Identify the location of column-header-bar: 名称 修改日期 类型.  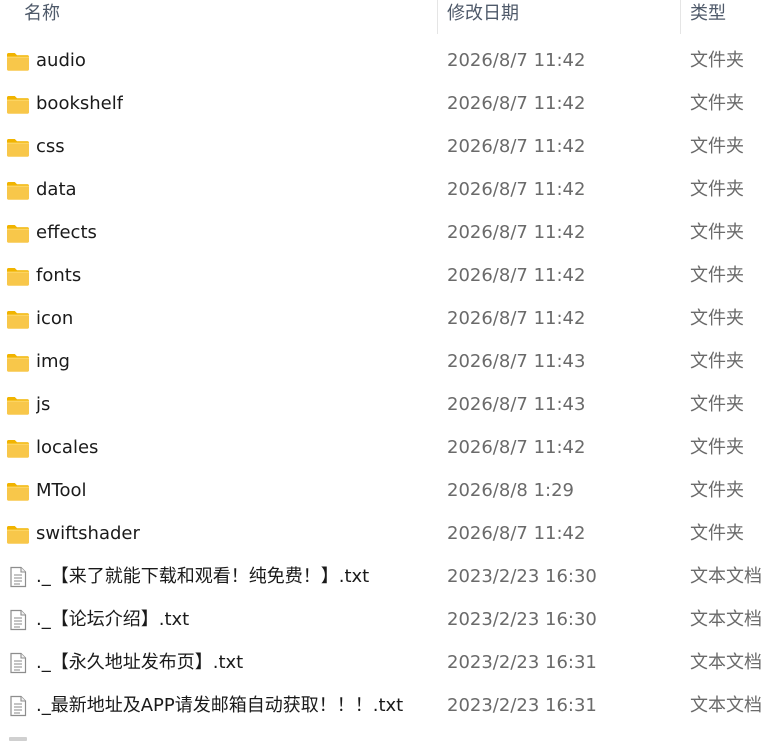
(382, 17).